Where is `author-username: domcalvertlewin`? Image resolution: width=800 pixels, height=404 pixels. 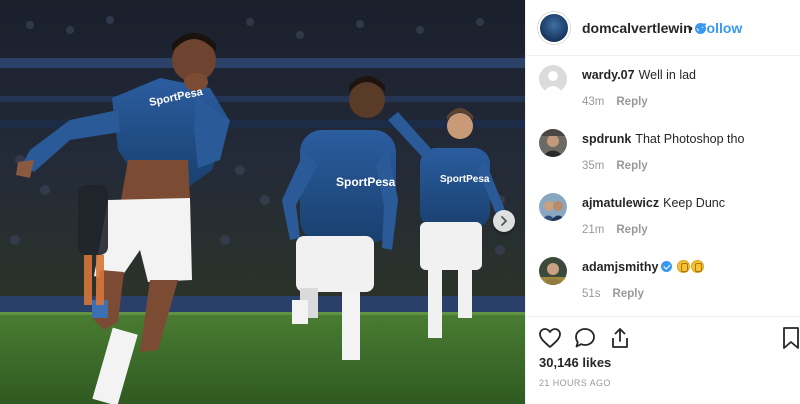 author-username: domcalvertlewin is located at coordinates (637, 28).